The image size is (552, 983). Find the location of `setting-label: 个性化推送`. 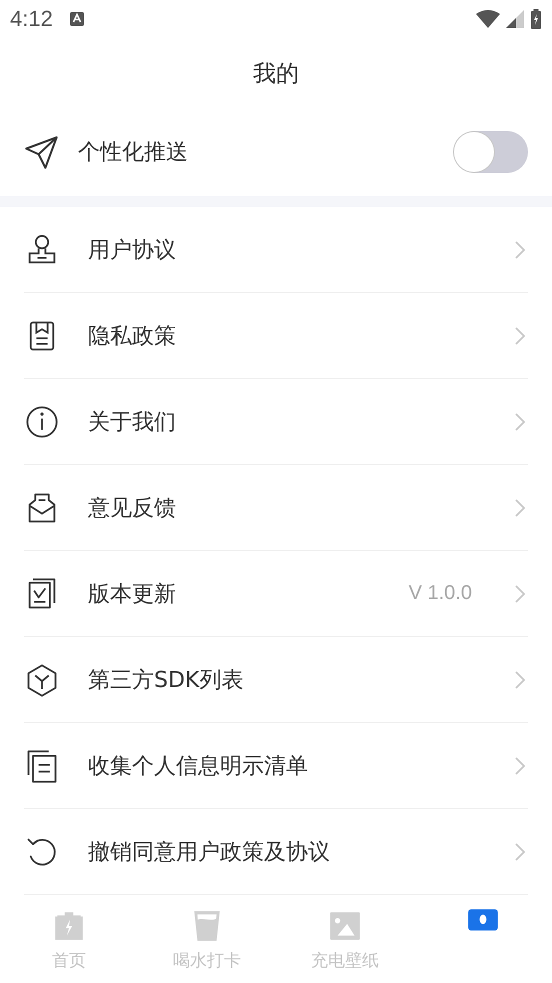

setting-label: 个性化推送 is located at coordinates (133, 153).